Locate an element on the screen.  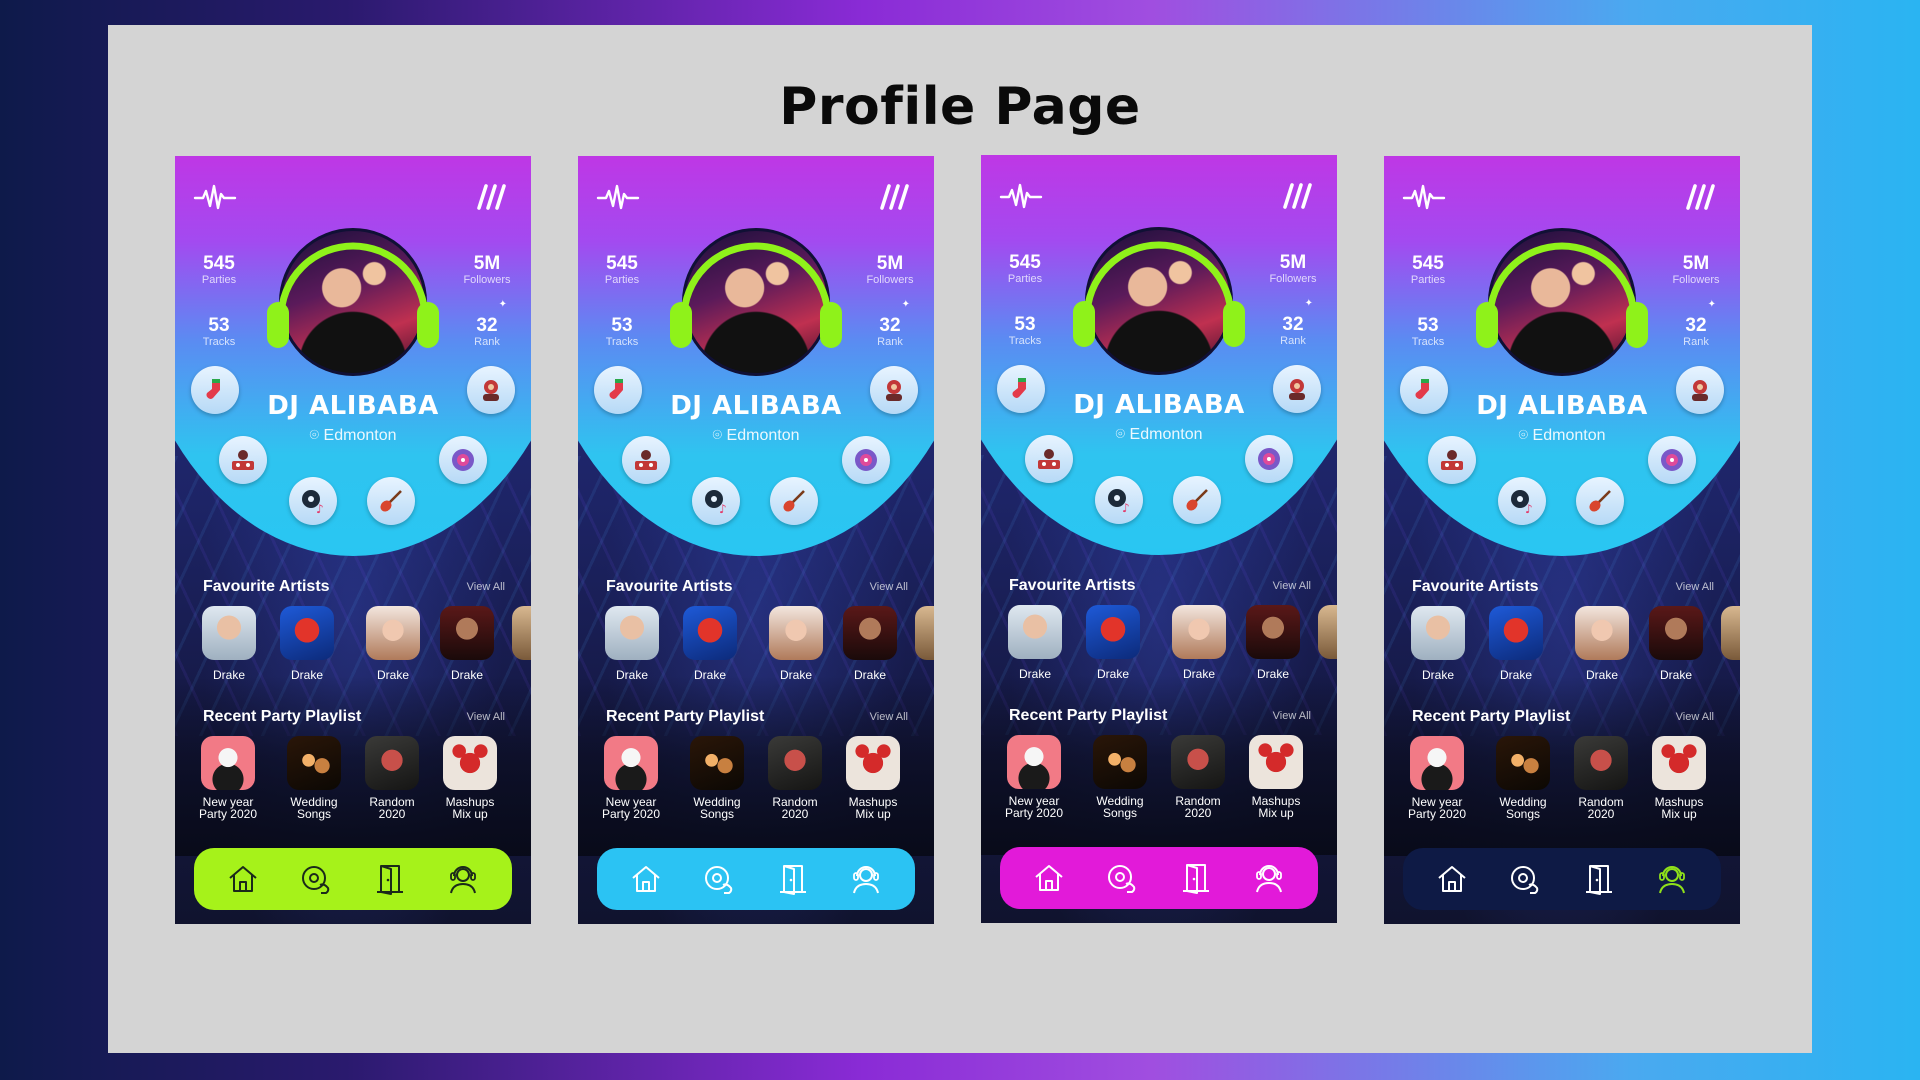
playlist-cover is located at coordinates (1523, 763).